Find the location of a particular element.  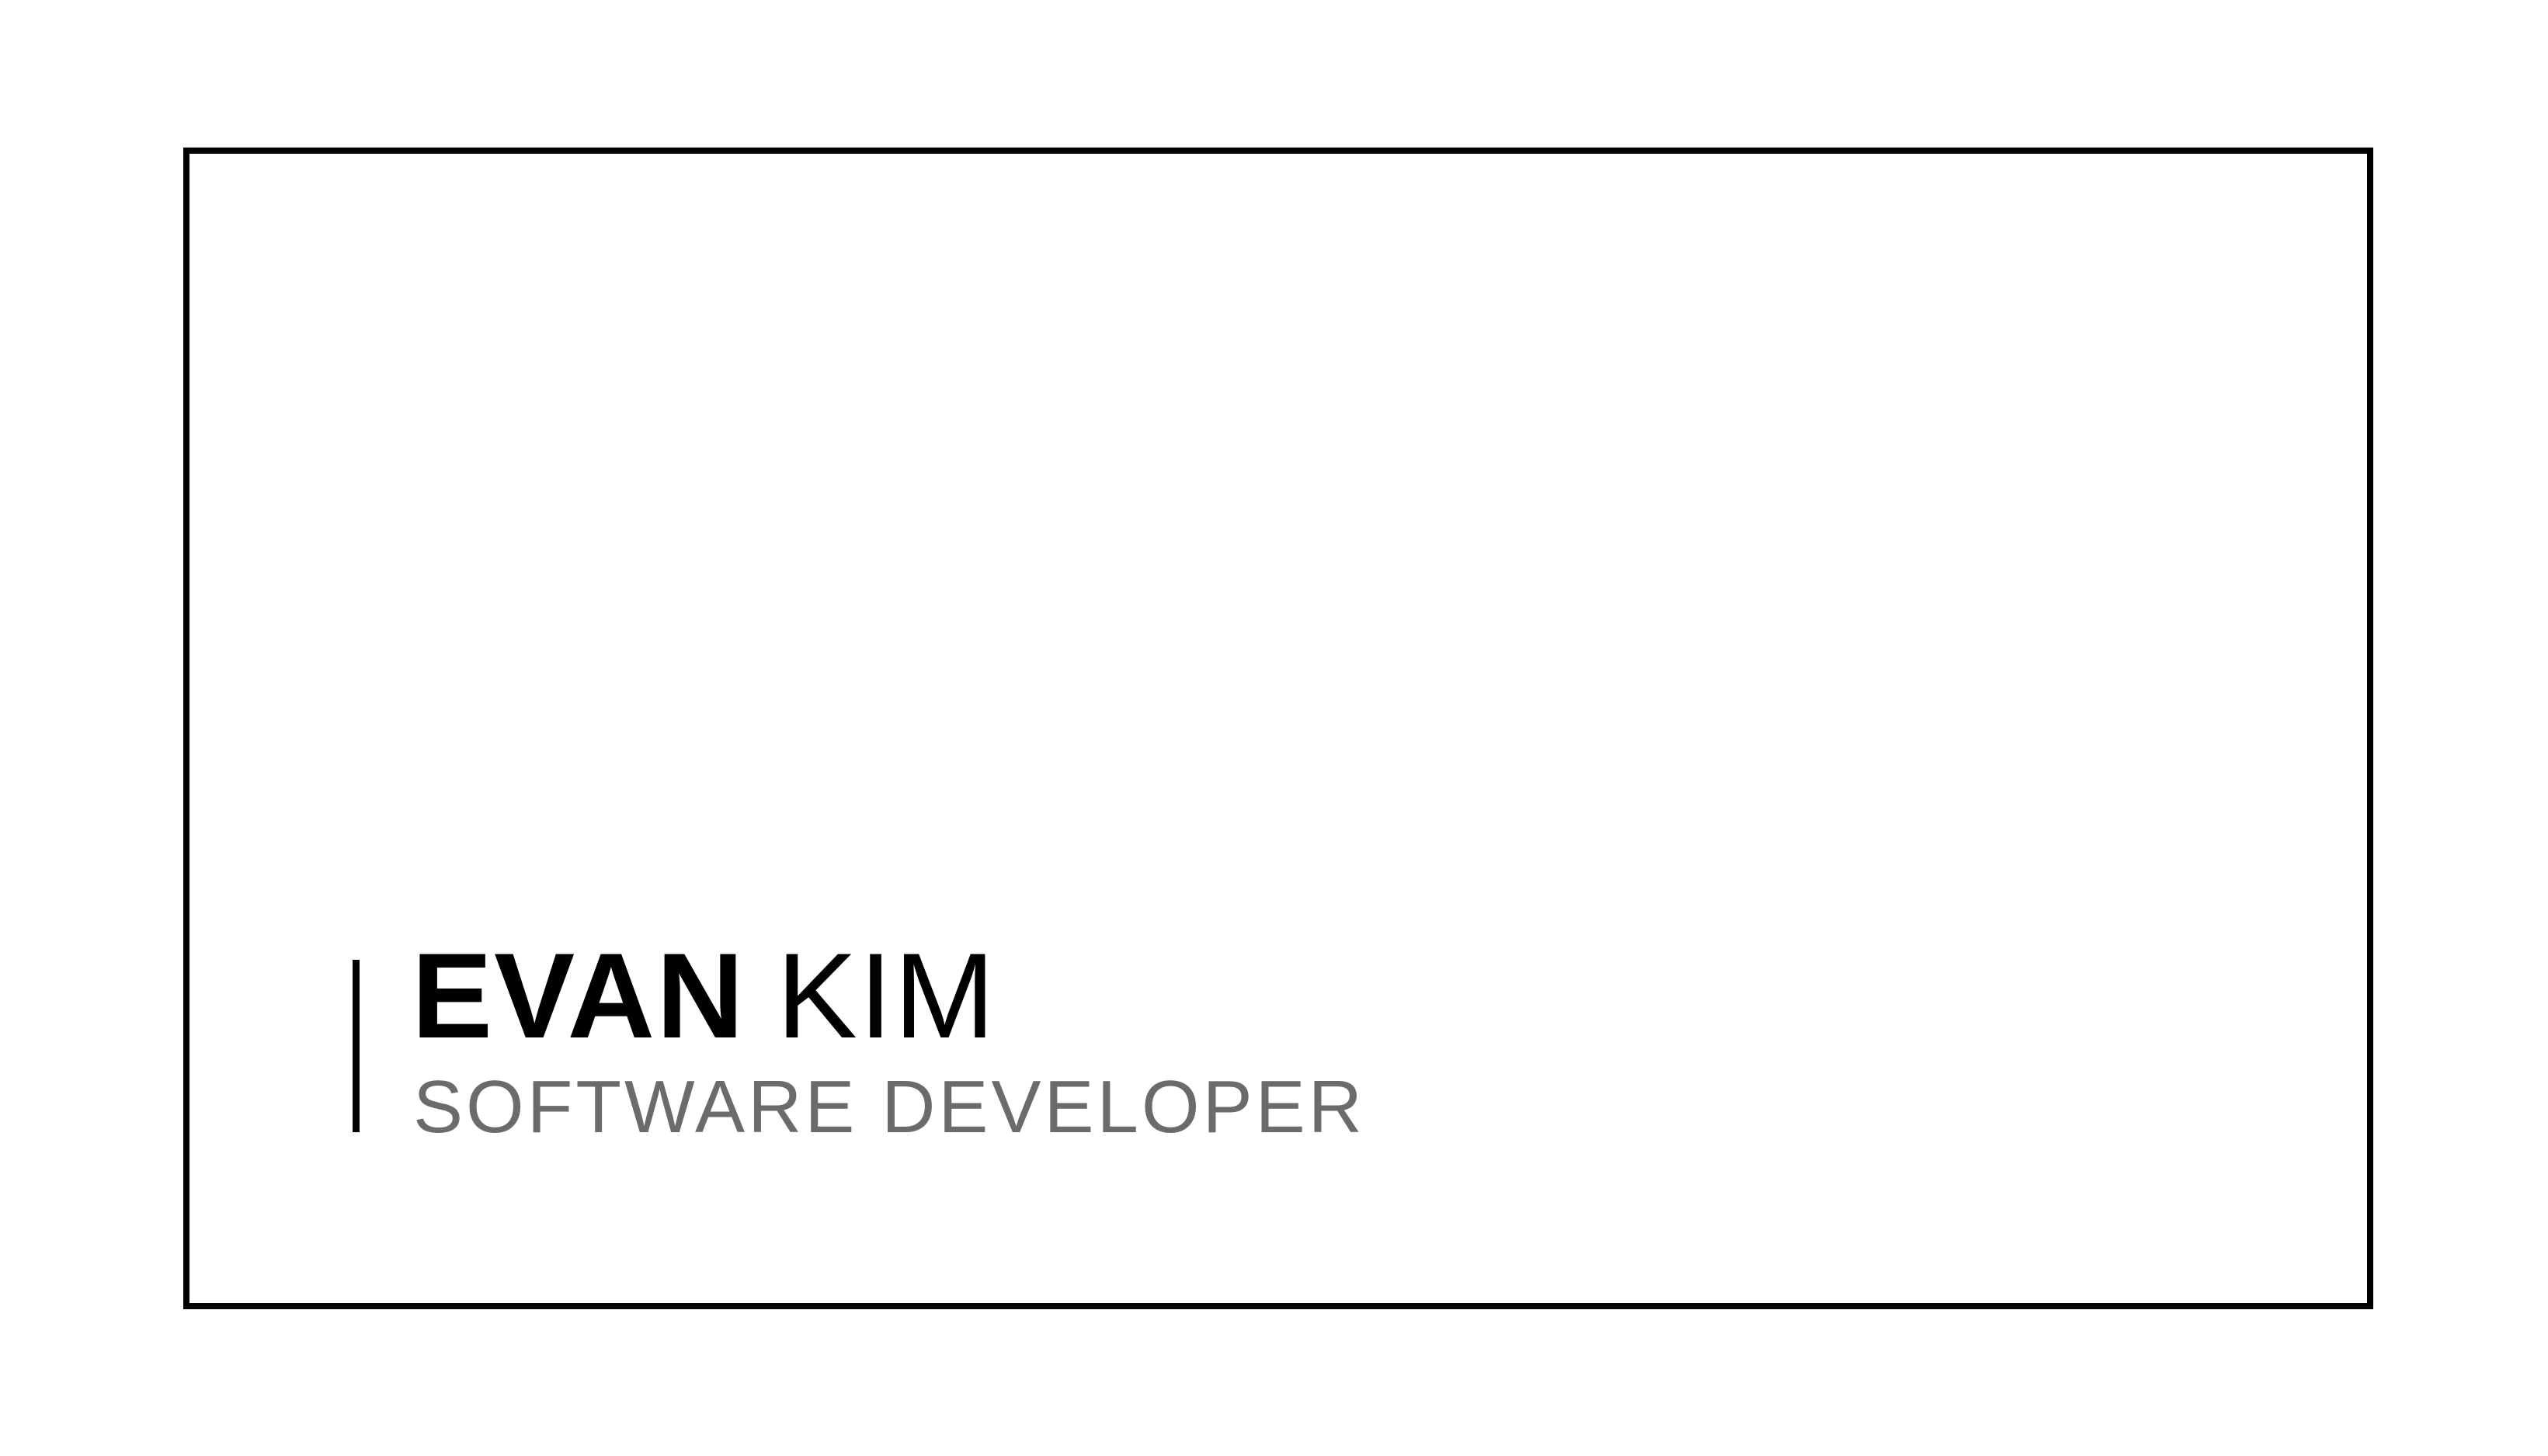

vertical-accent-bar is located at coordinates (357, 1046).